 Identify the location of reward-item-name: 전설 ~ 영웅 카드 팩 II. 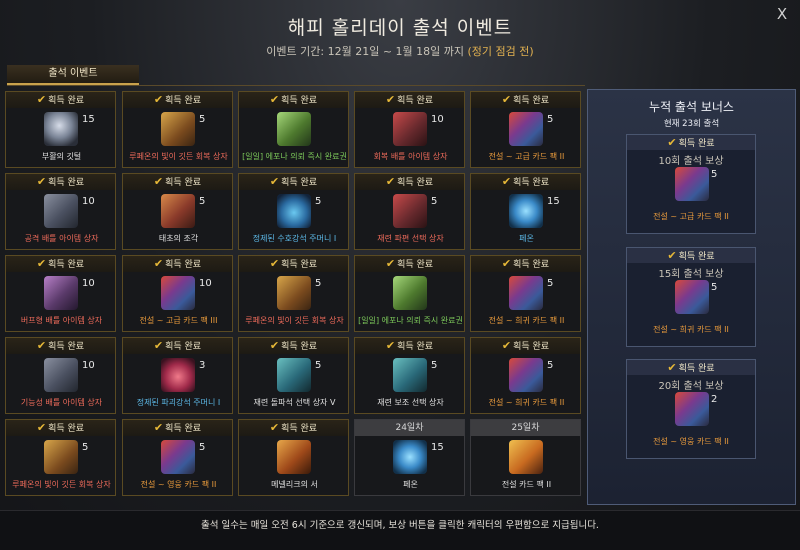
(178, 484).